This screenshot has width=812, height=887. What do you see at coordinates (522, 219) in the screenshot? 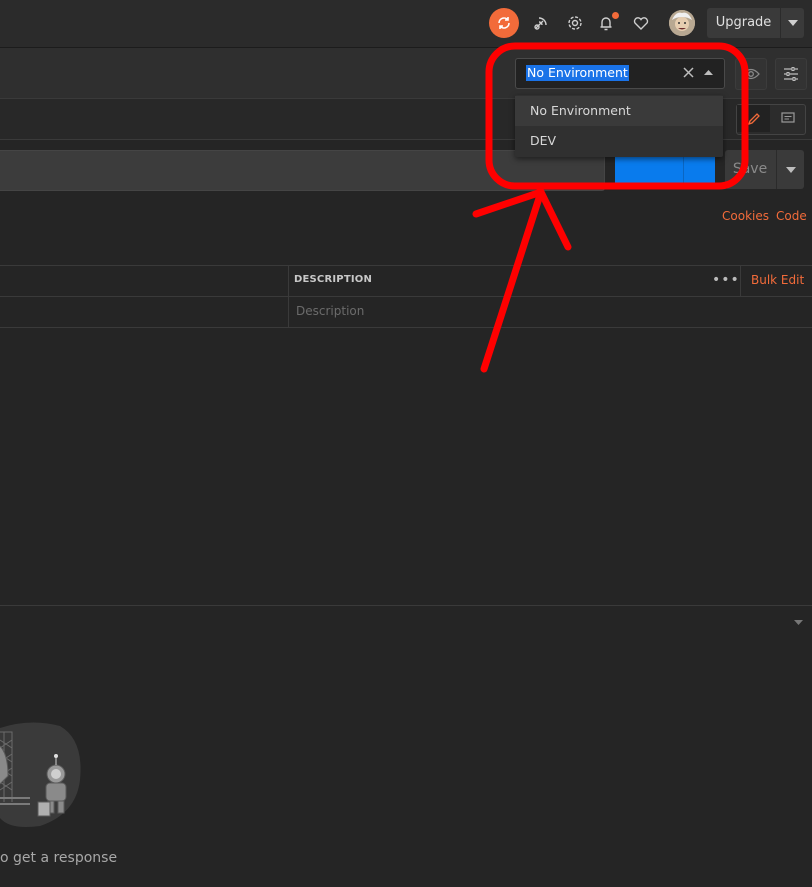
I see `arrow-head` at bounding box center [522, 219].